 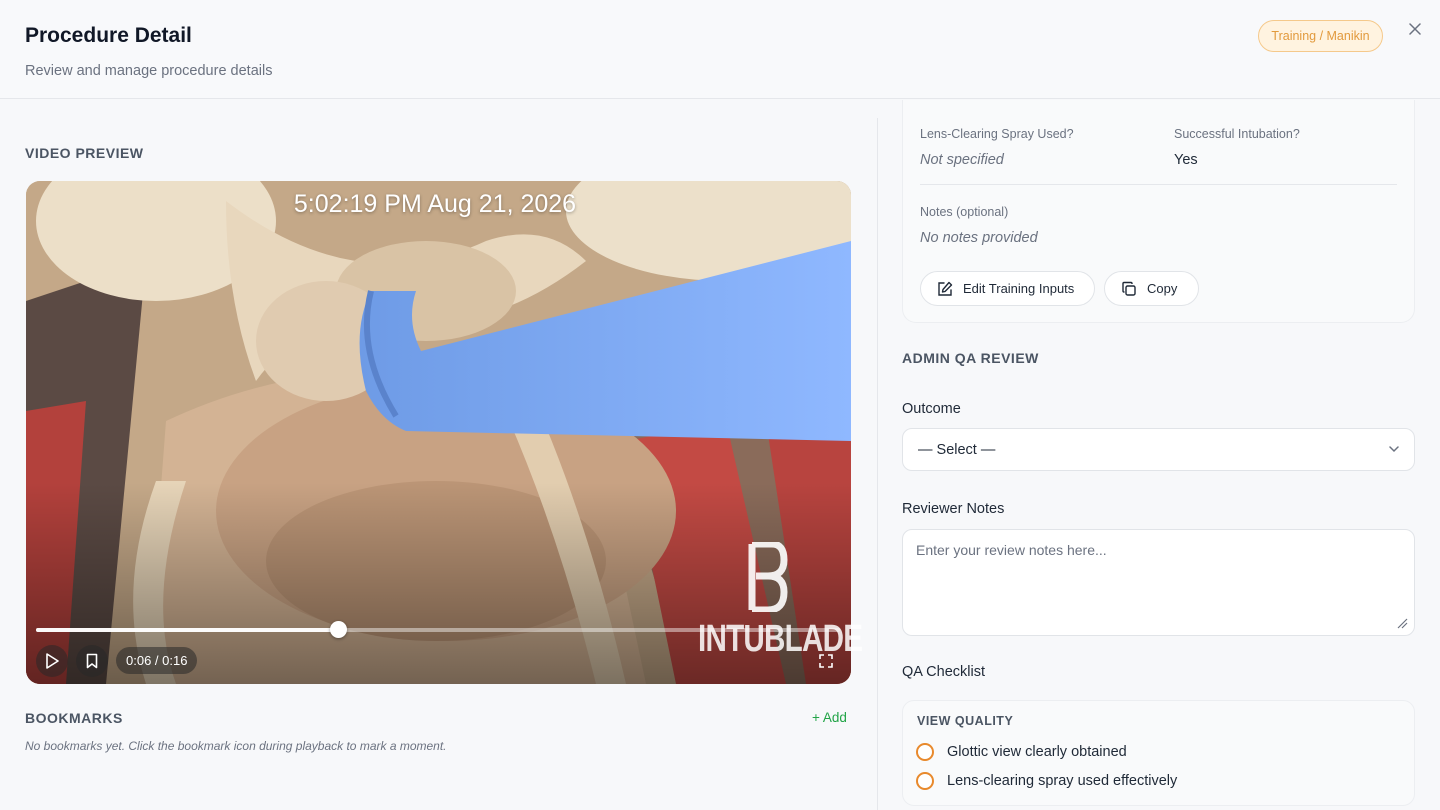 I want to click on reviewer-notes-input, so click(x=1158, y=582).